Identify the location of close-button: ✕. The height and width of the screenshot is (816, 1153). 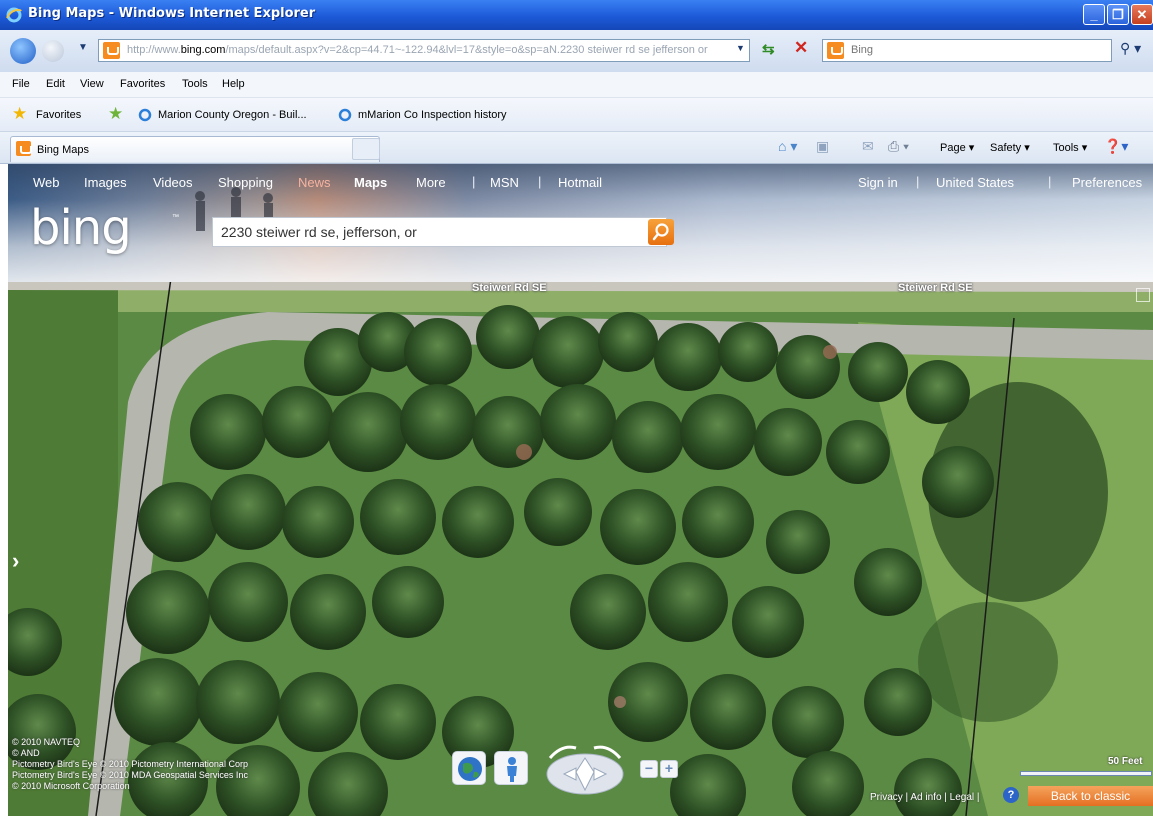
(1142, 14).